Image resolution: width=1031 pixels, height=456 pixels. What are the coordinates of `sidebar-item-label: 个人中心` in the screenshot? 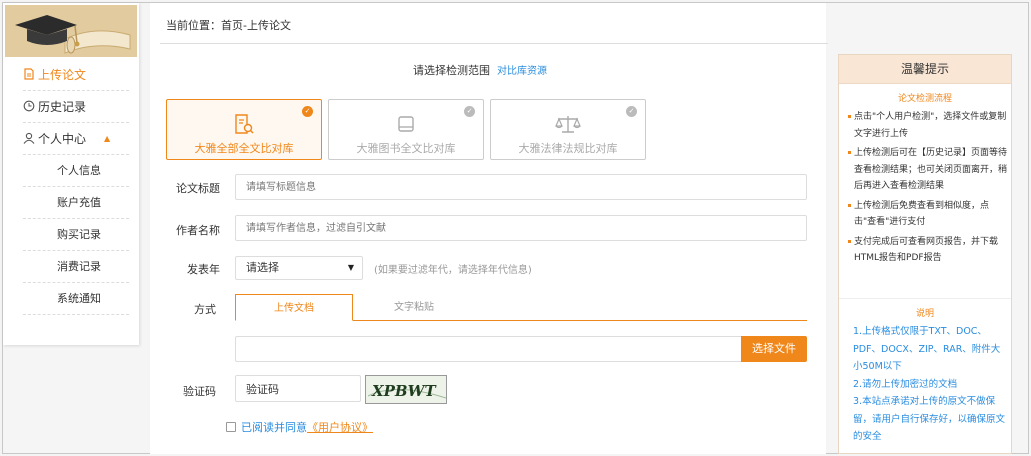 It's located at (62, 138).